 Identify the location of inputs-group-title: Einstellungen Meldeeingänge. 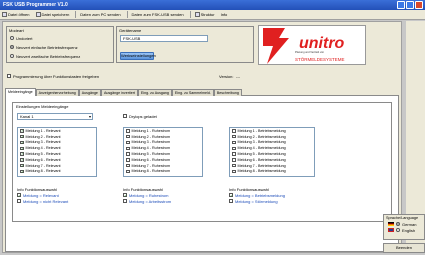
(42, 106).